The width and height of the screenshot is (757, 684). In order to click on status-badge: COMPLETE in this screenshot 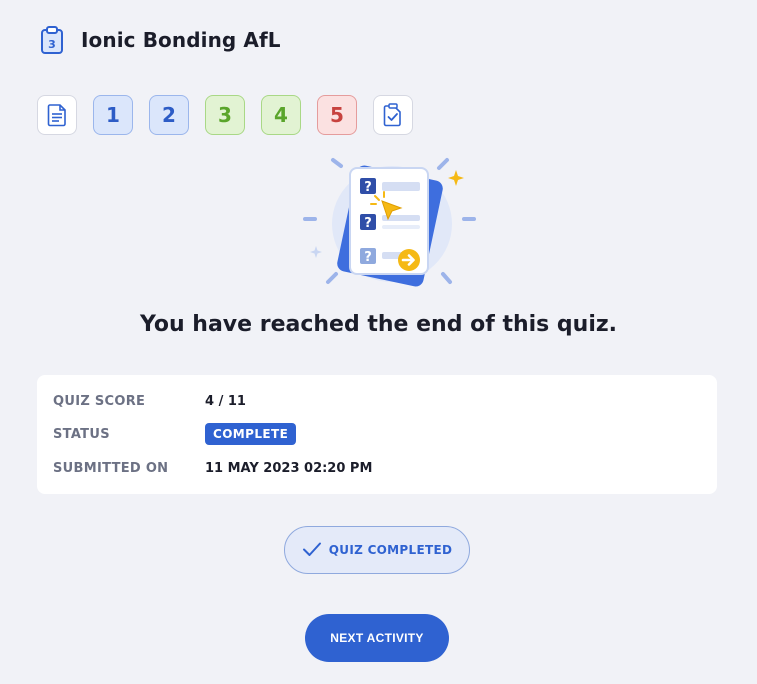, I will do `click(251, 434)`.